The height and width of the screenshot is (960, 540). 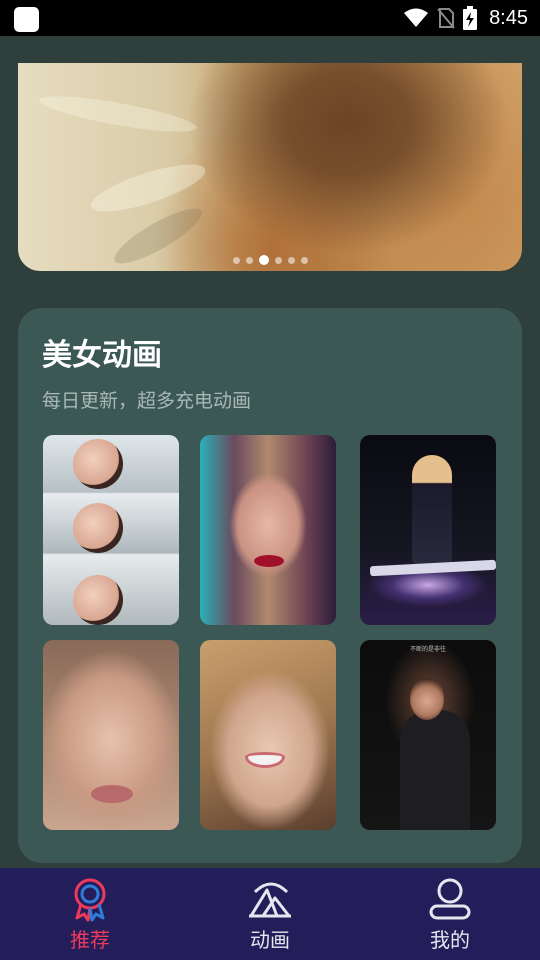 I want to click on section-title: 美女动画, so click(x=102, y=355).